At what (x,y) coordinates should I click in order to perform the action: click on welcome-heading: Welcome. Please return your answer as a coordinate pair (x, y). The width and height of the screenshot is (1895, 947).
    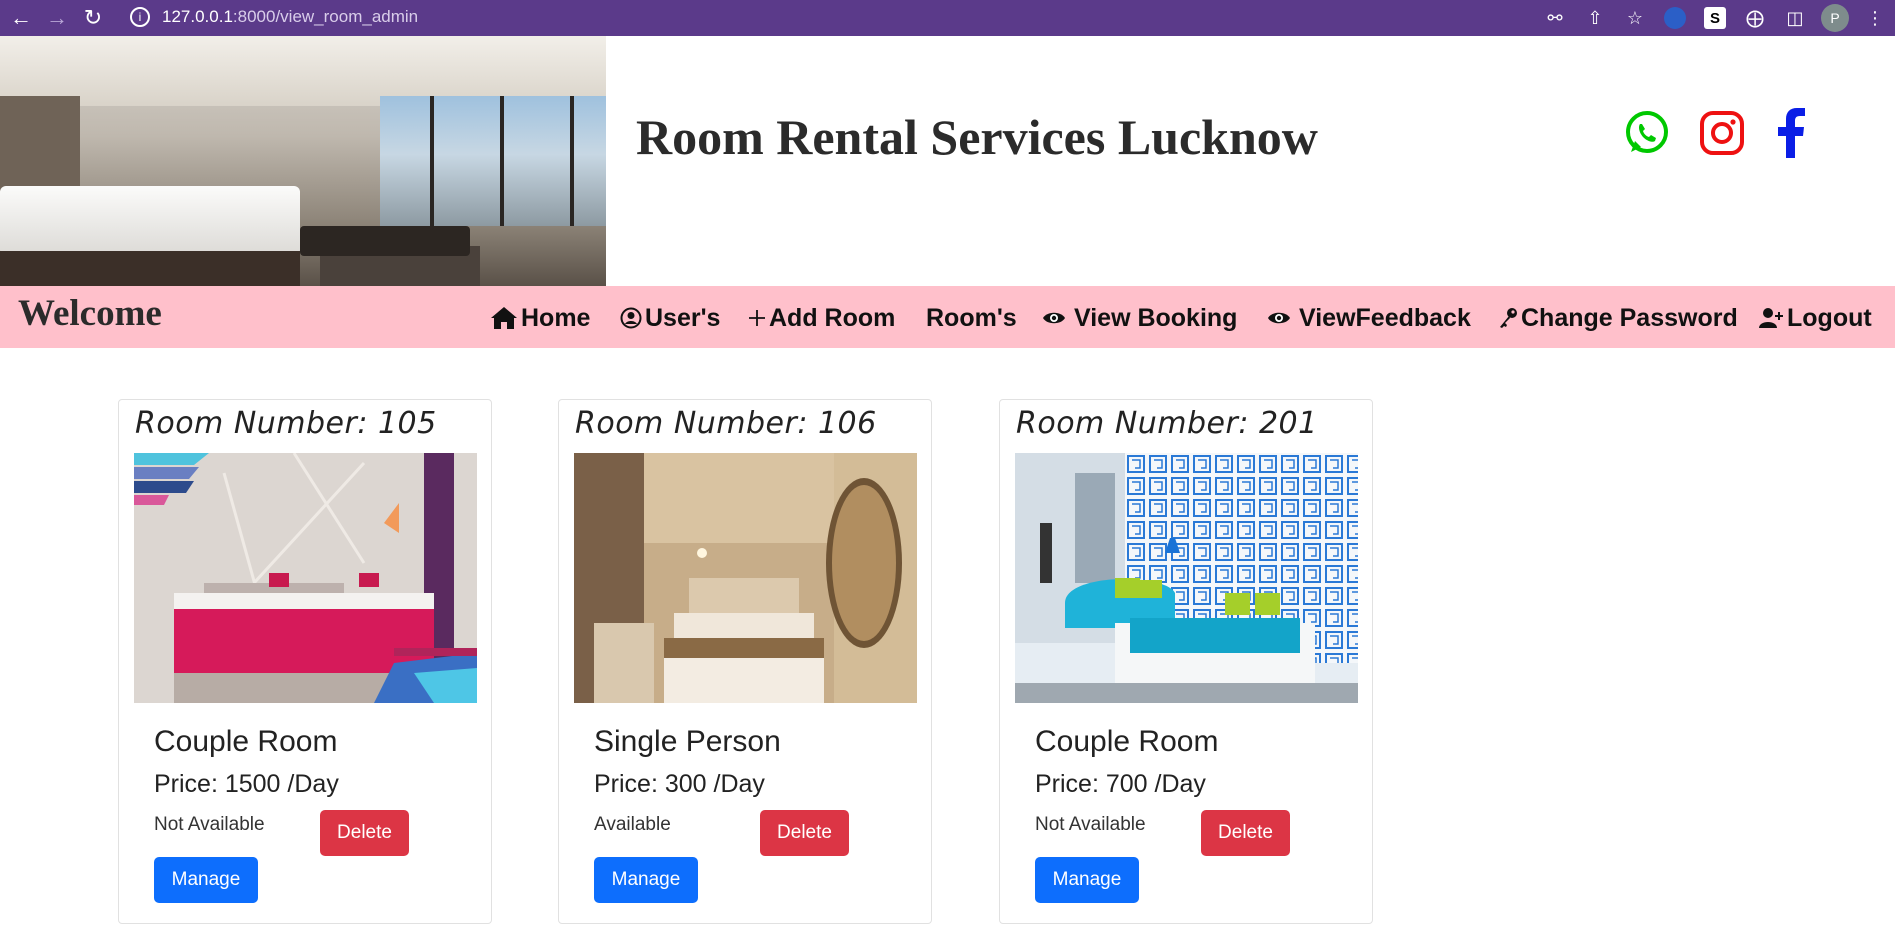
    Looking at the image, I should click on (90, 313).